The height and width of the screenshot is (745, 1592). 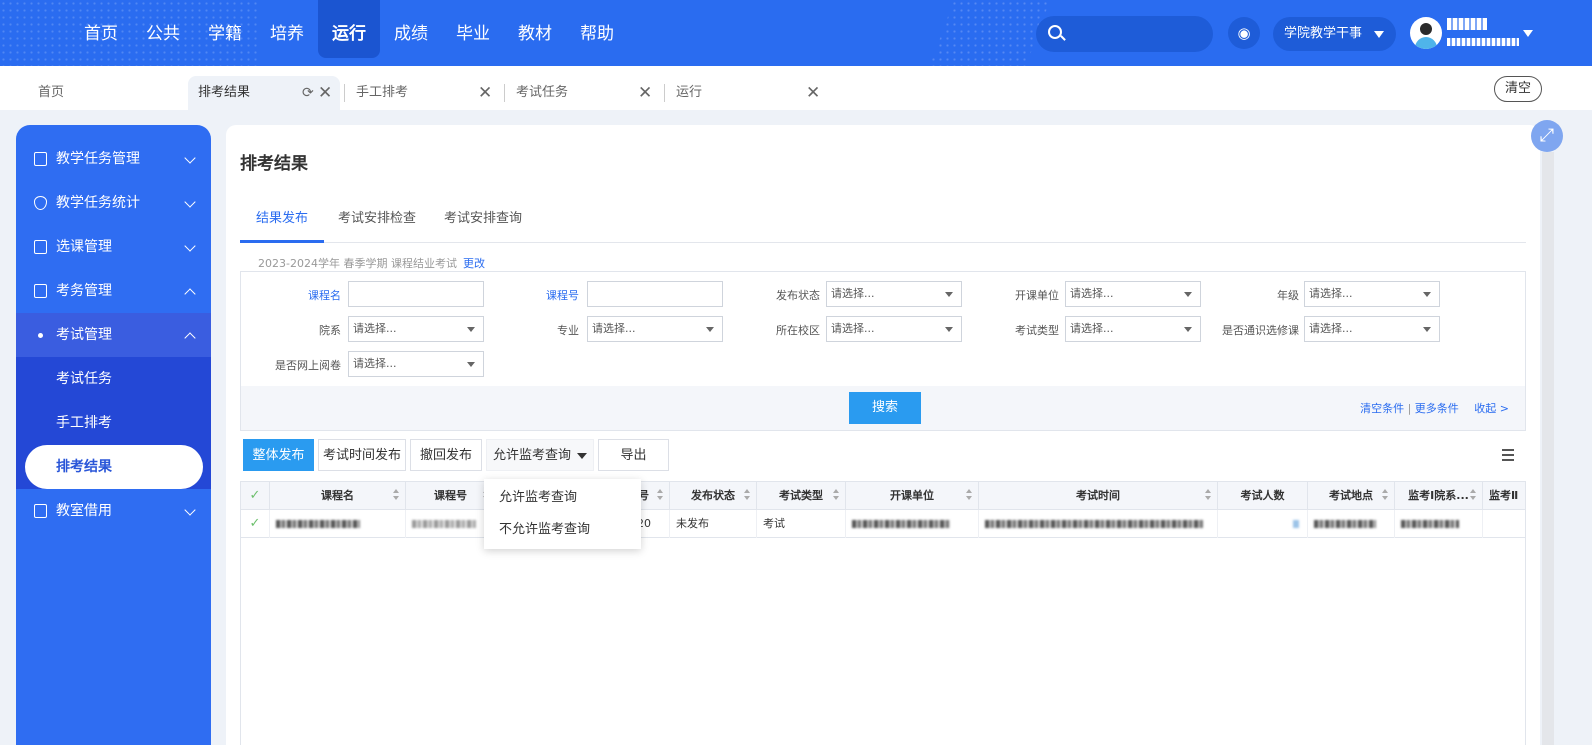 I want to click on nav-item-grades: 成绩, so click(x=411, y=29).